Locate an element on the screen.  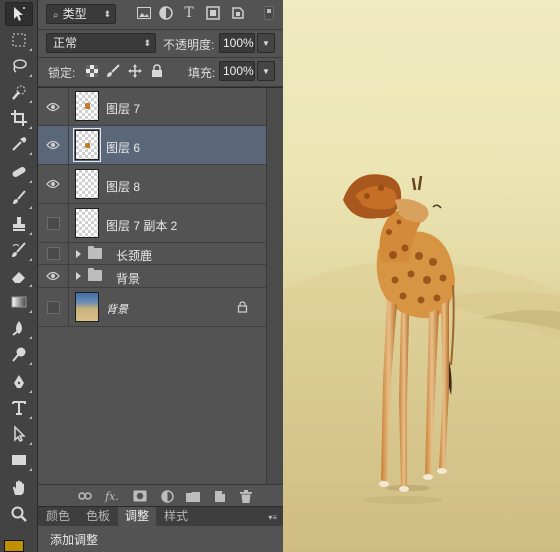
clone-stamp-tool-icon is located at coordinates (19, 224).